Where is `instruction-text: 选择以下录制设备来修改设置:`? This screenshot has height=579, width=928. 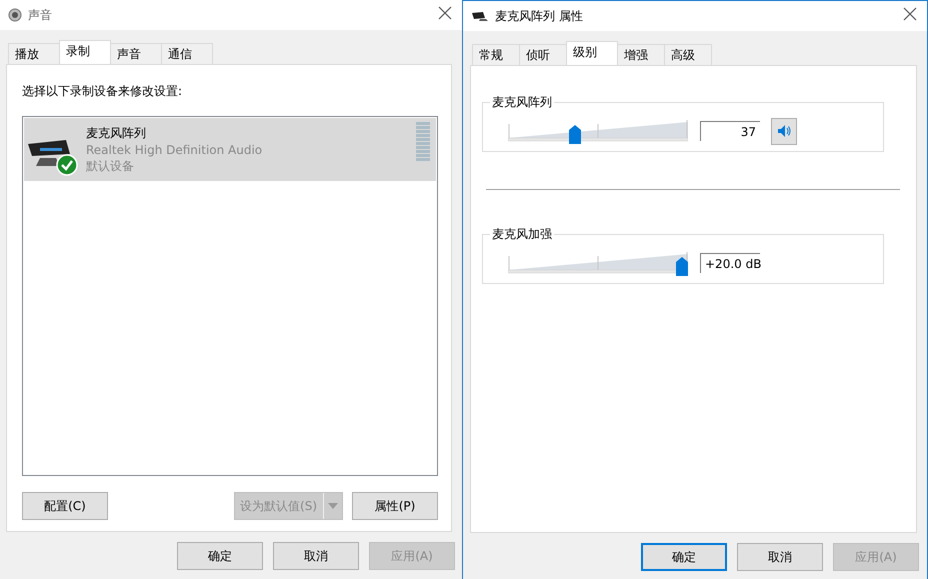 instruction-text: 选择以下录制设备来修改设置: is located at coordinates (102, 91).